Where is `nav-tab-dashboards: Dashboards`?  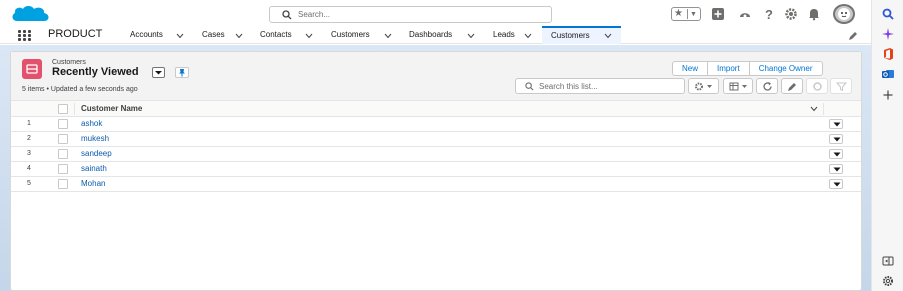 nav-tab-dashboards: Dashboards is located at coordinates (444, 35).